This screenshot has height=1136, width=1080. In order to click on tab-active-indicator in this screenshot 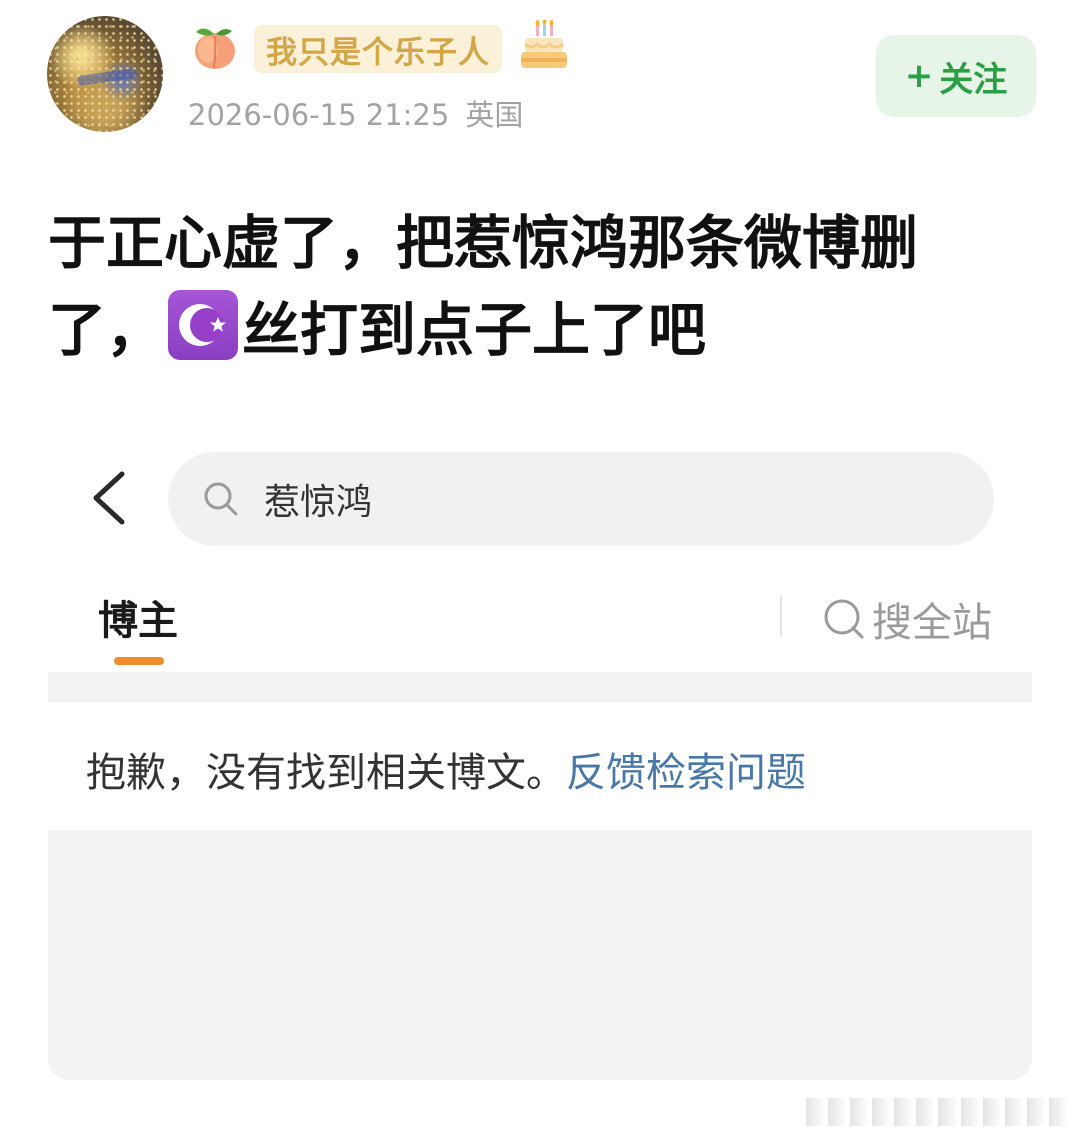, I will do `click(139, 661)`.